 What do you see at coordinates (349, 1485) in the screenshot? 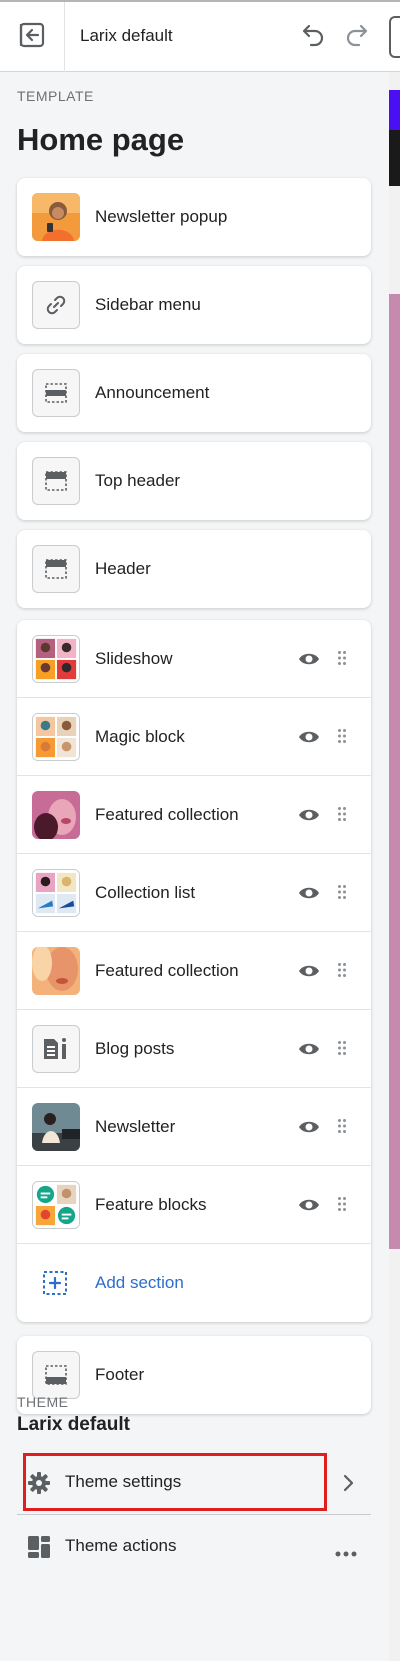
I see `chevron-right-icon` at bounding box center [349, 1485].